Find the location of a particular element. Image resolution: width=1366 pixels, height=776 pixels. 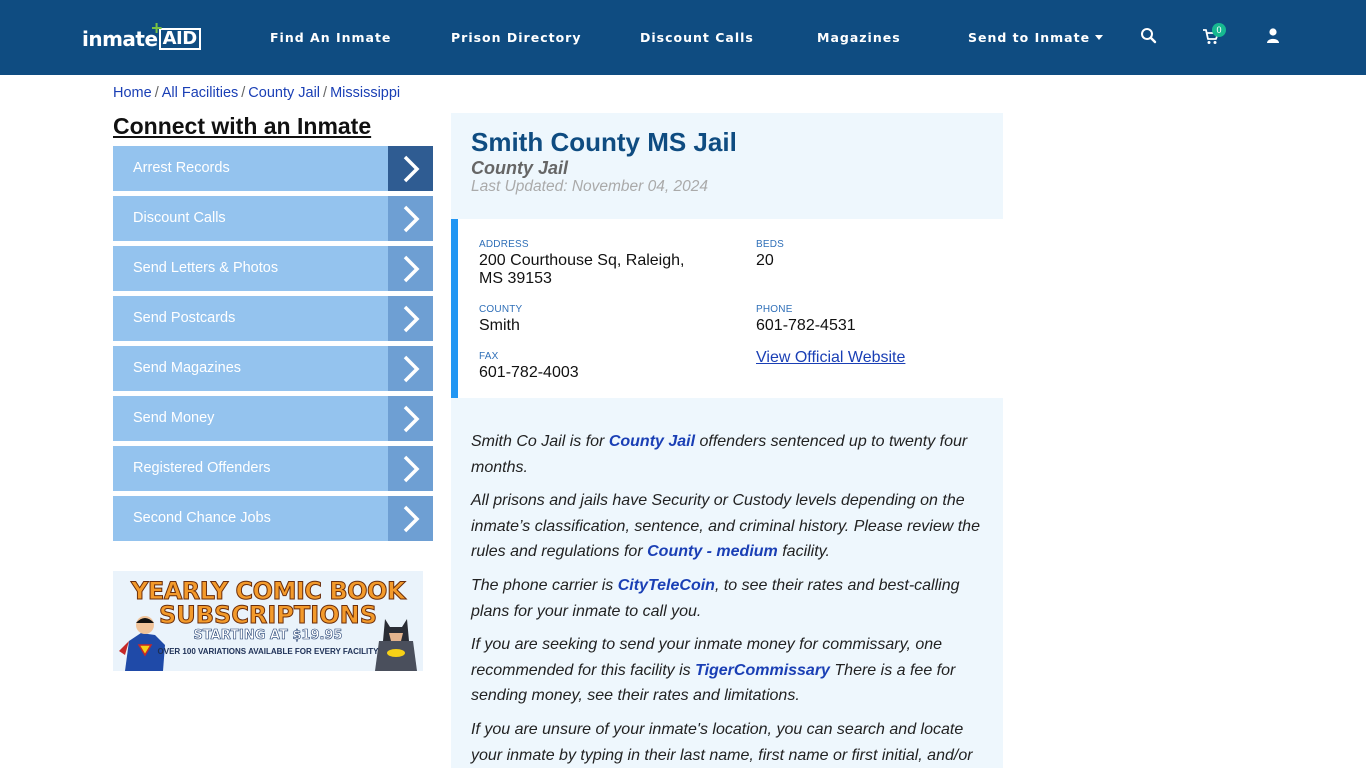

sidebar-item-label: Arrest Records is located at coordinates (181, 168).